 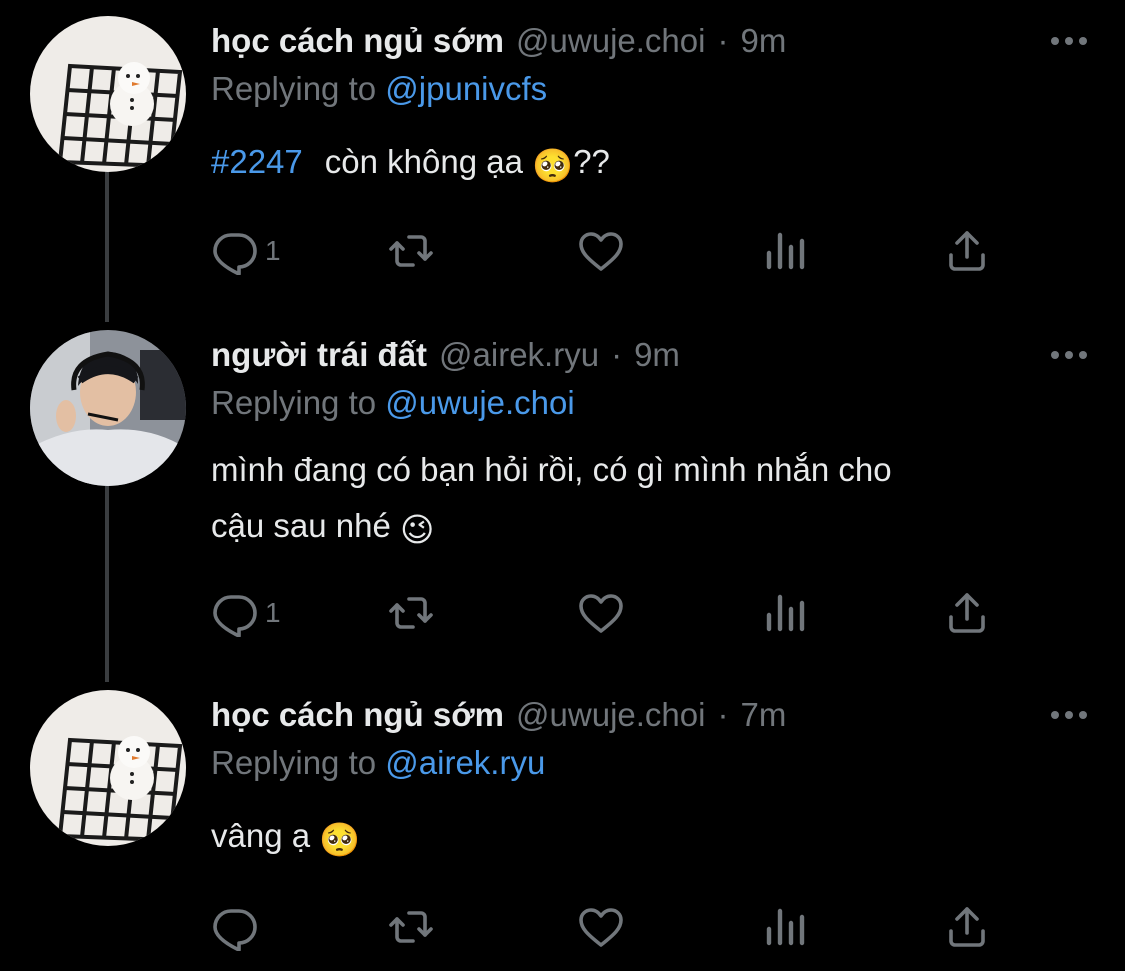 I want to click on tweet-text: #2247 còn không ạa 🥺??, so click(x=410, y=164).